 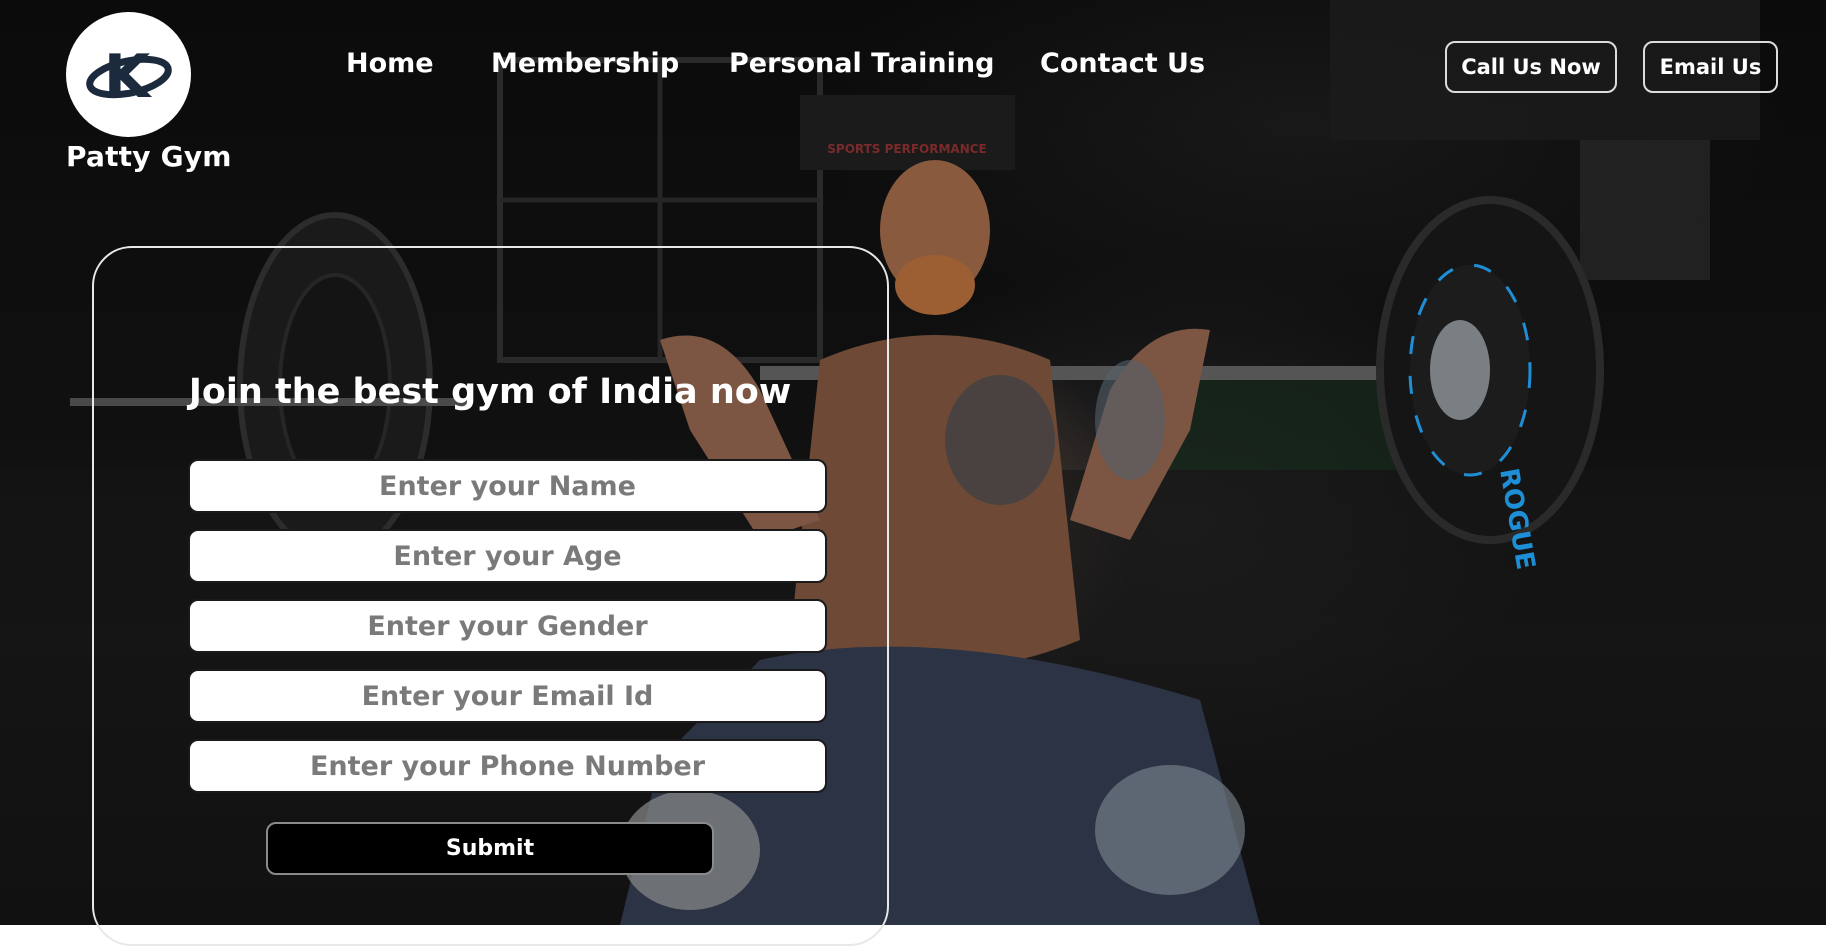 What do you see at coordinates (490, 392) in the screenshot?
I see `form-title: Join the best gym of India now` at bounding box center [490, 392].